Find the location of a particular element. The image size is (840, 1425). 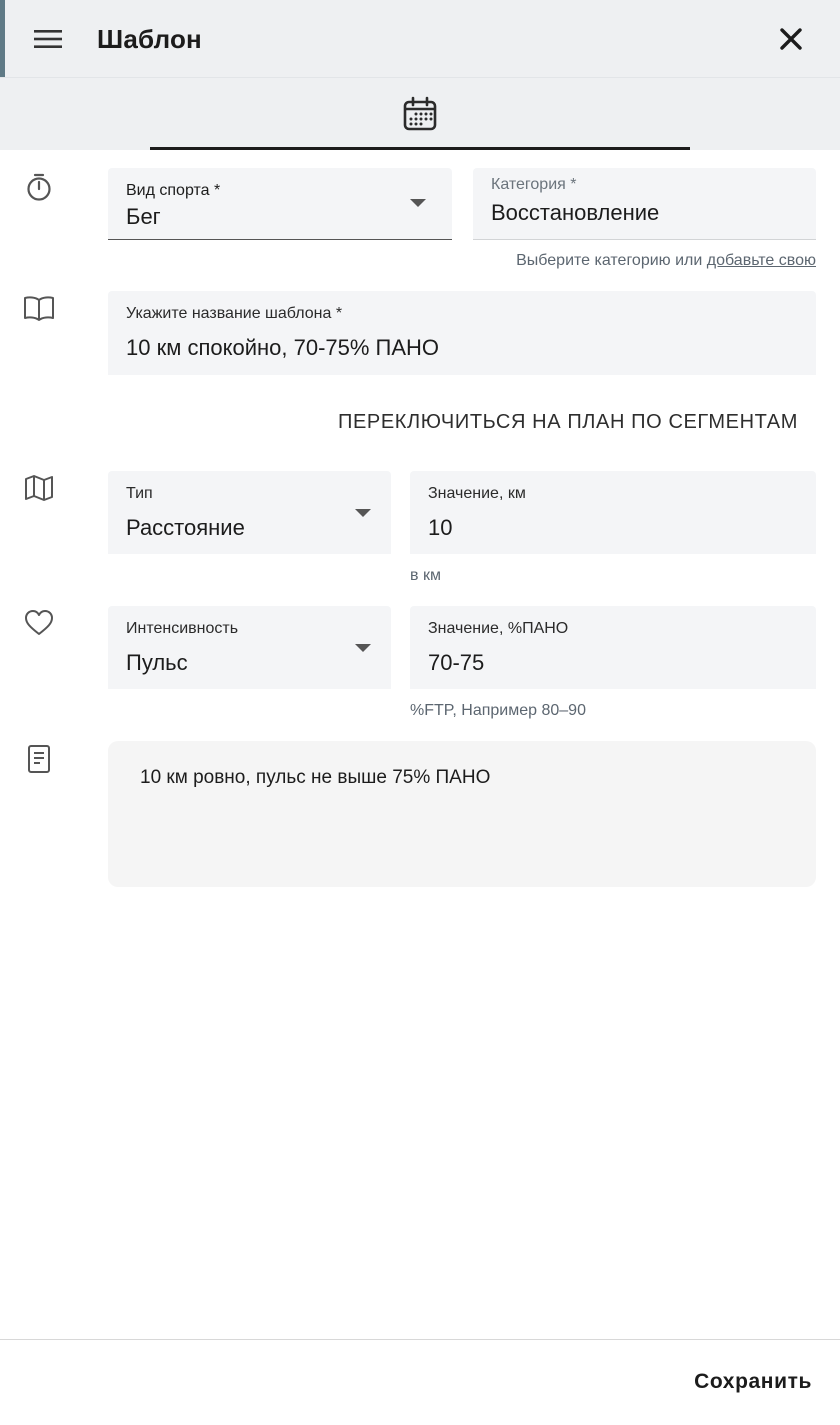

tab-bar is located at coordinates (420, 113).